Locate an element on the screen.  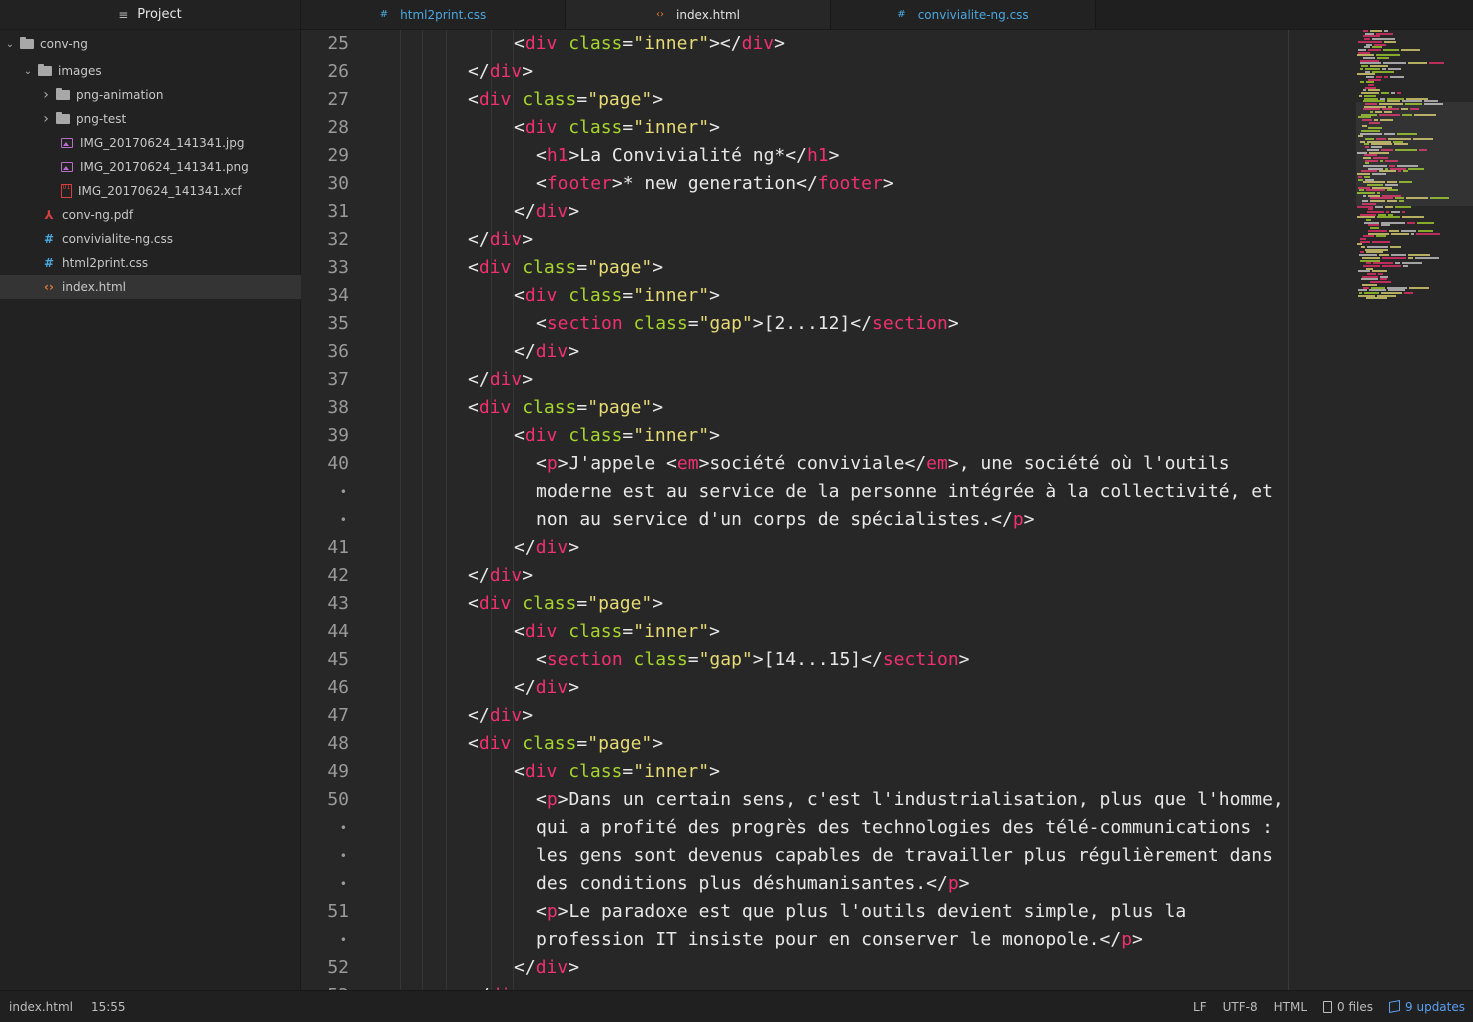
status-cursor-position: 15:55 is located at coordinates (108, 1007).